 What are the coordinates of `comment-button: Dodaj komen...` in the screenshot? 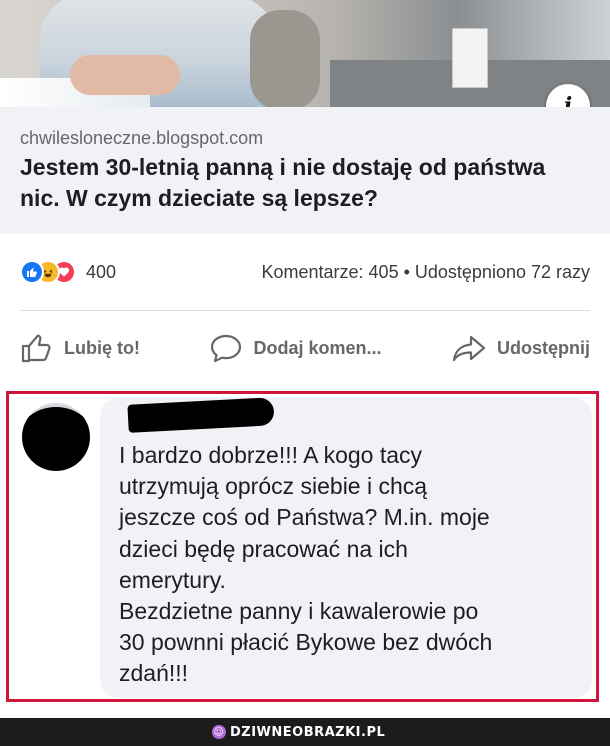 It's located at (295, 348).